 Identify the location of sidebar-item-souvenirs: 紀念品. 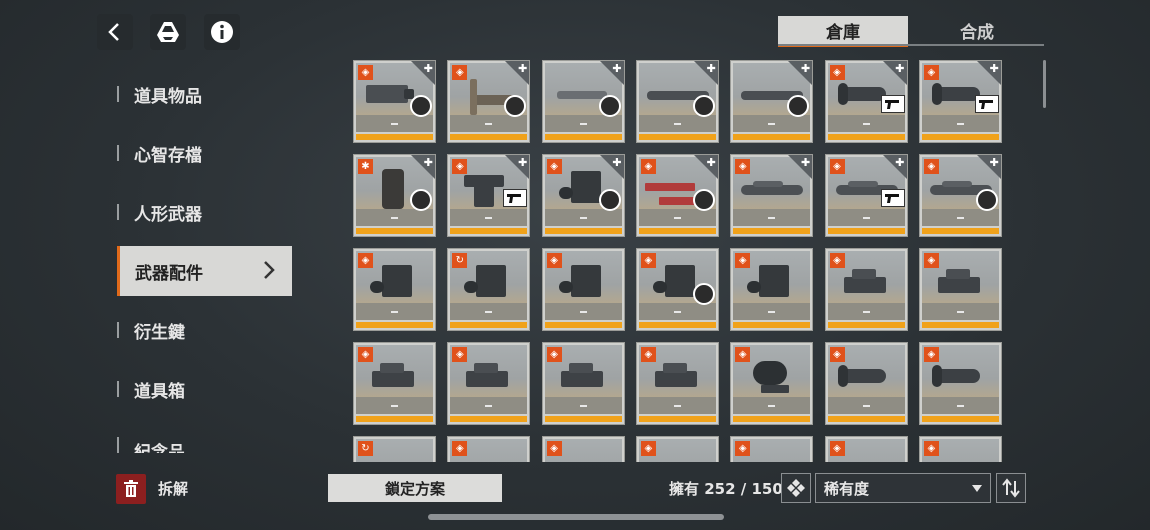
(203, 438).